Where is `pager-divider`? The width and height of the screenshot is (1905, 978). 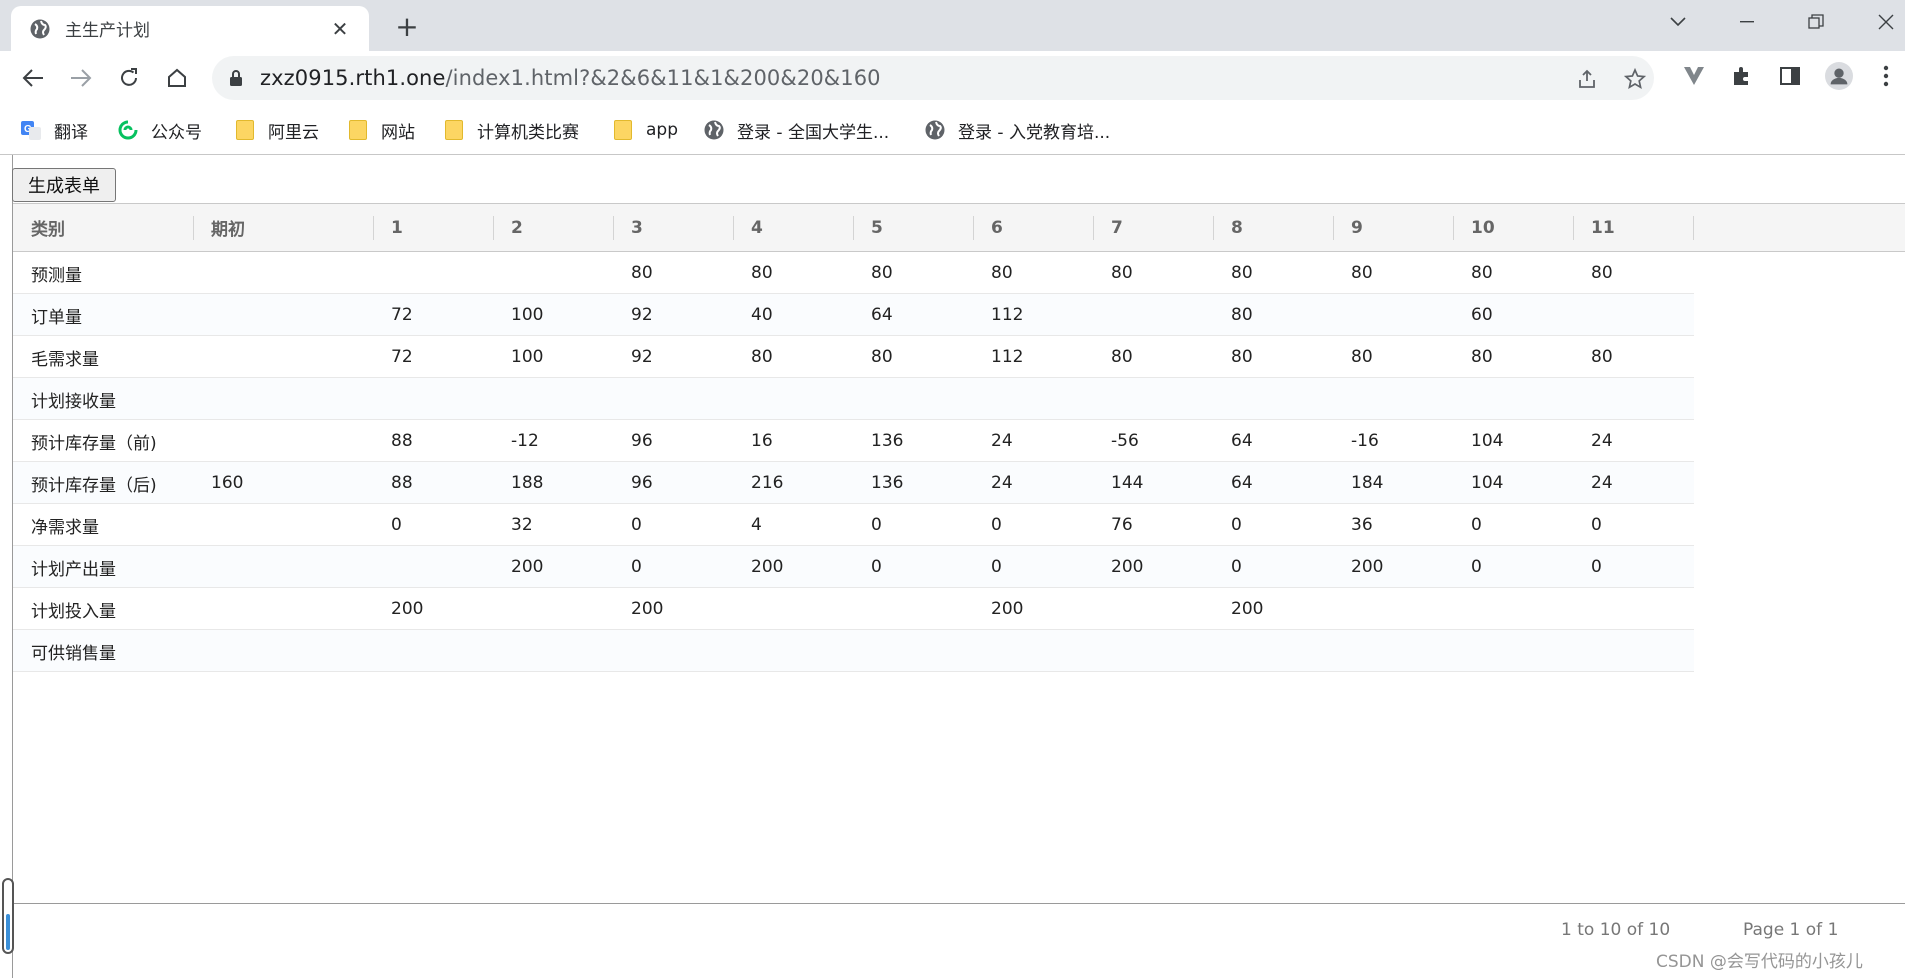 pager-divider is located at coordinates (959, 903).